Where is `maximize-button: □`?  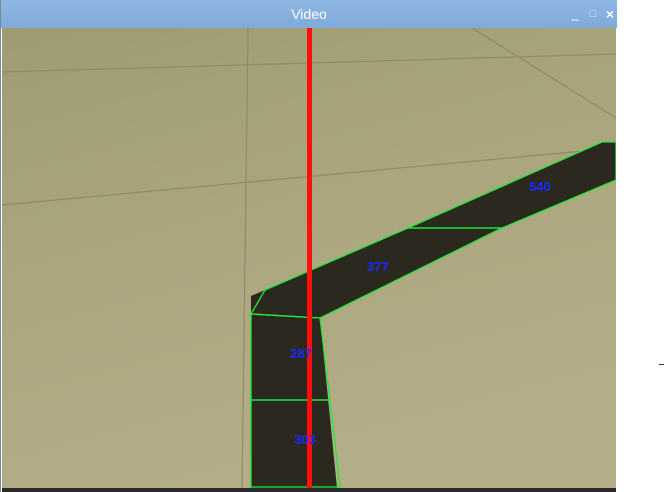
maximize-button: □ is located at coordinates (593, 14).